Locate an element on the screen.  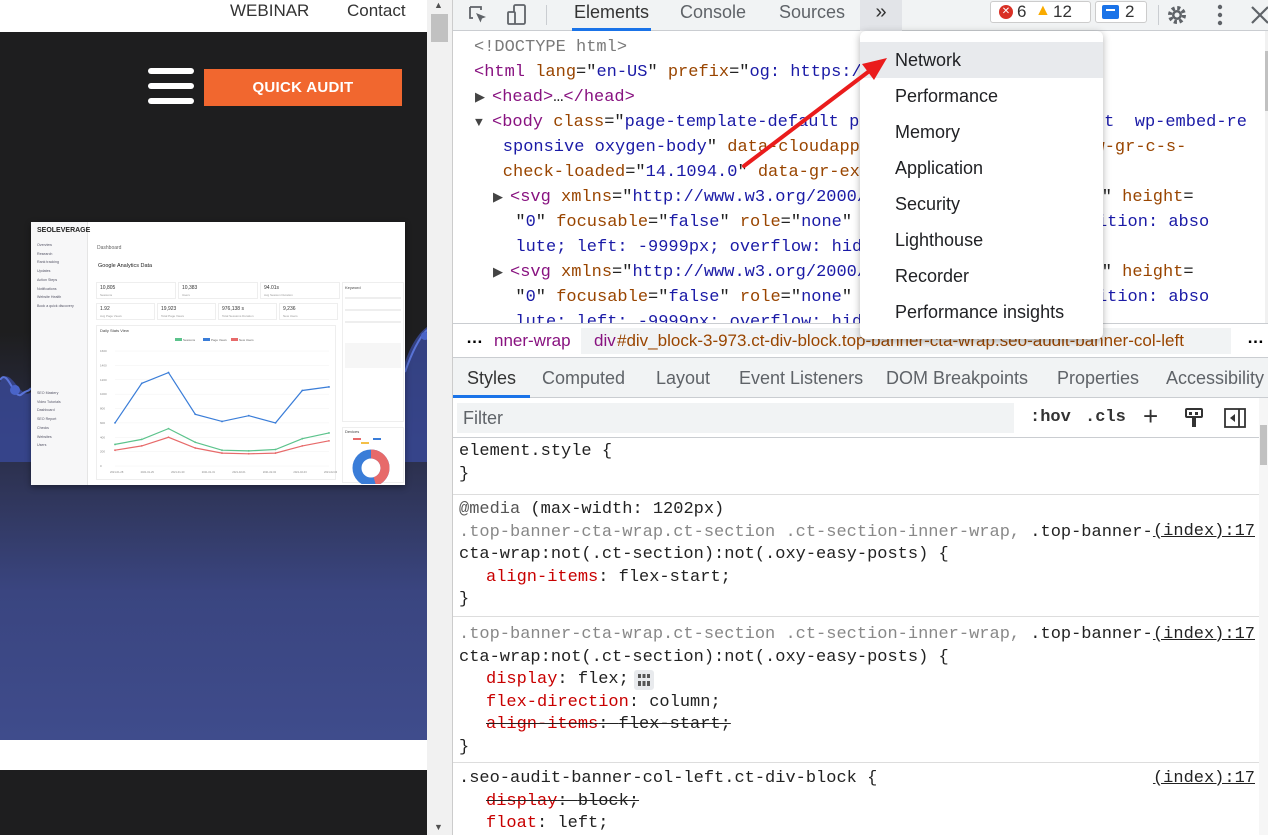
css-value: column; is located at coordinates (684, 702).